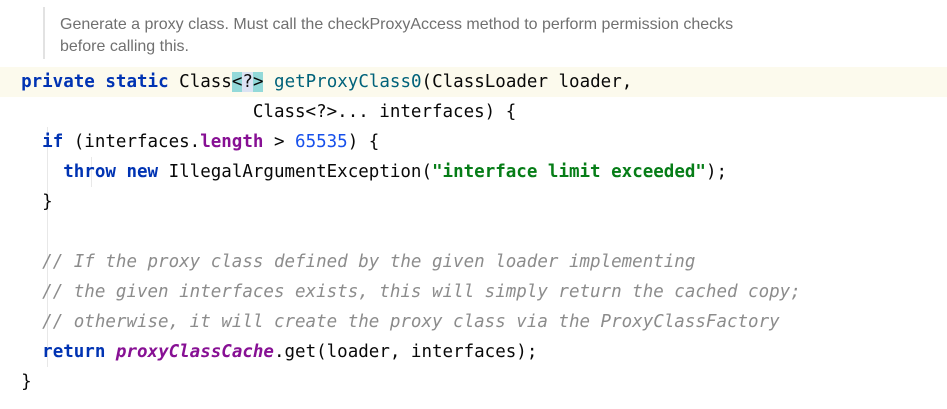  I want to click on operator: >, so click(279, 142).